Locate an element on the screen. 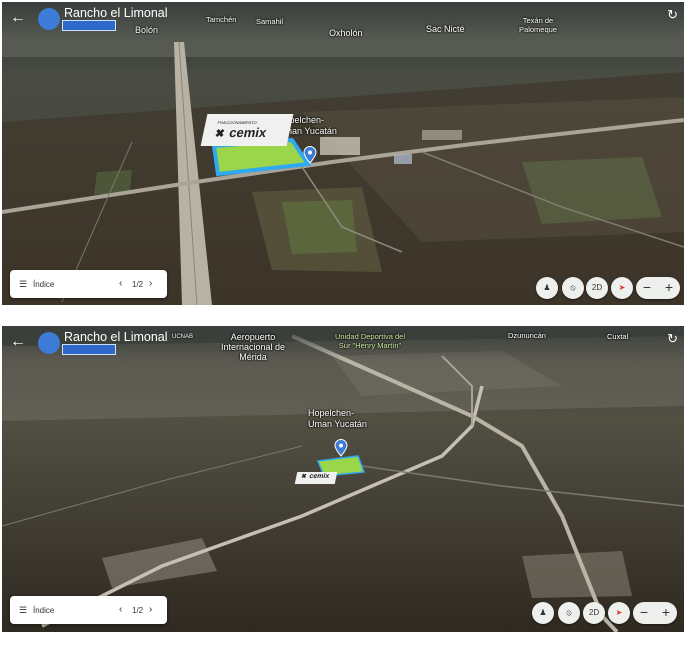 The height and width of the screenshot is (650, 694). place-label-ucnab: UCNAB is located at coordinates (183, 337).